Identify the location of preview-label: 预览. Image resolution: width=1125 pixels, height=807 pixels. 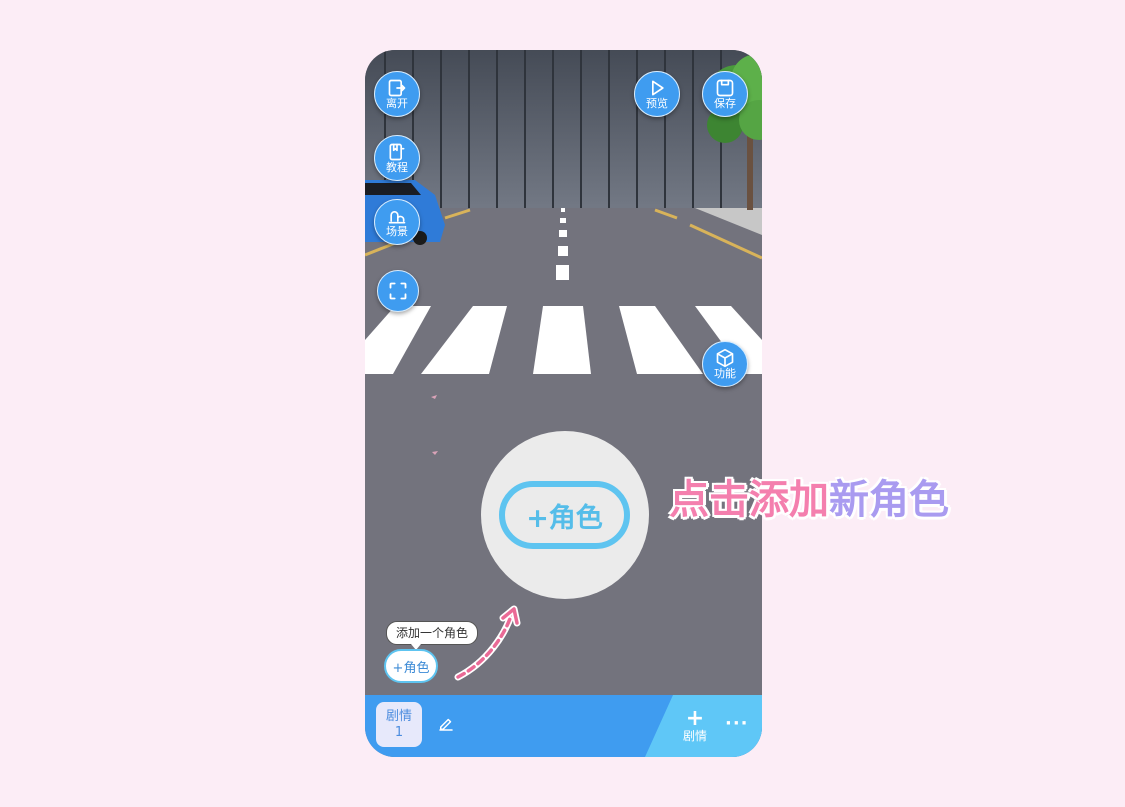
(657, 103).